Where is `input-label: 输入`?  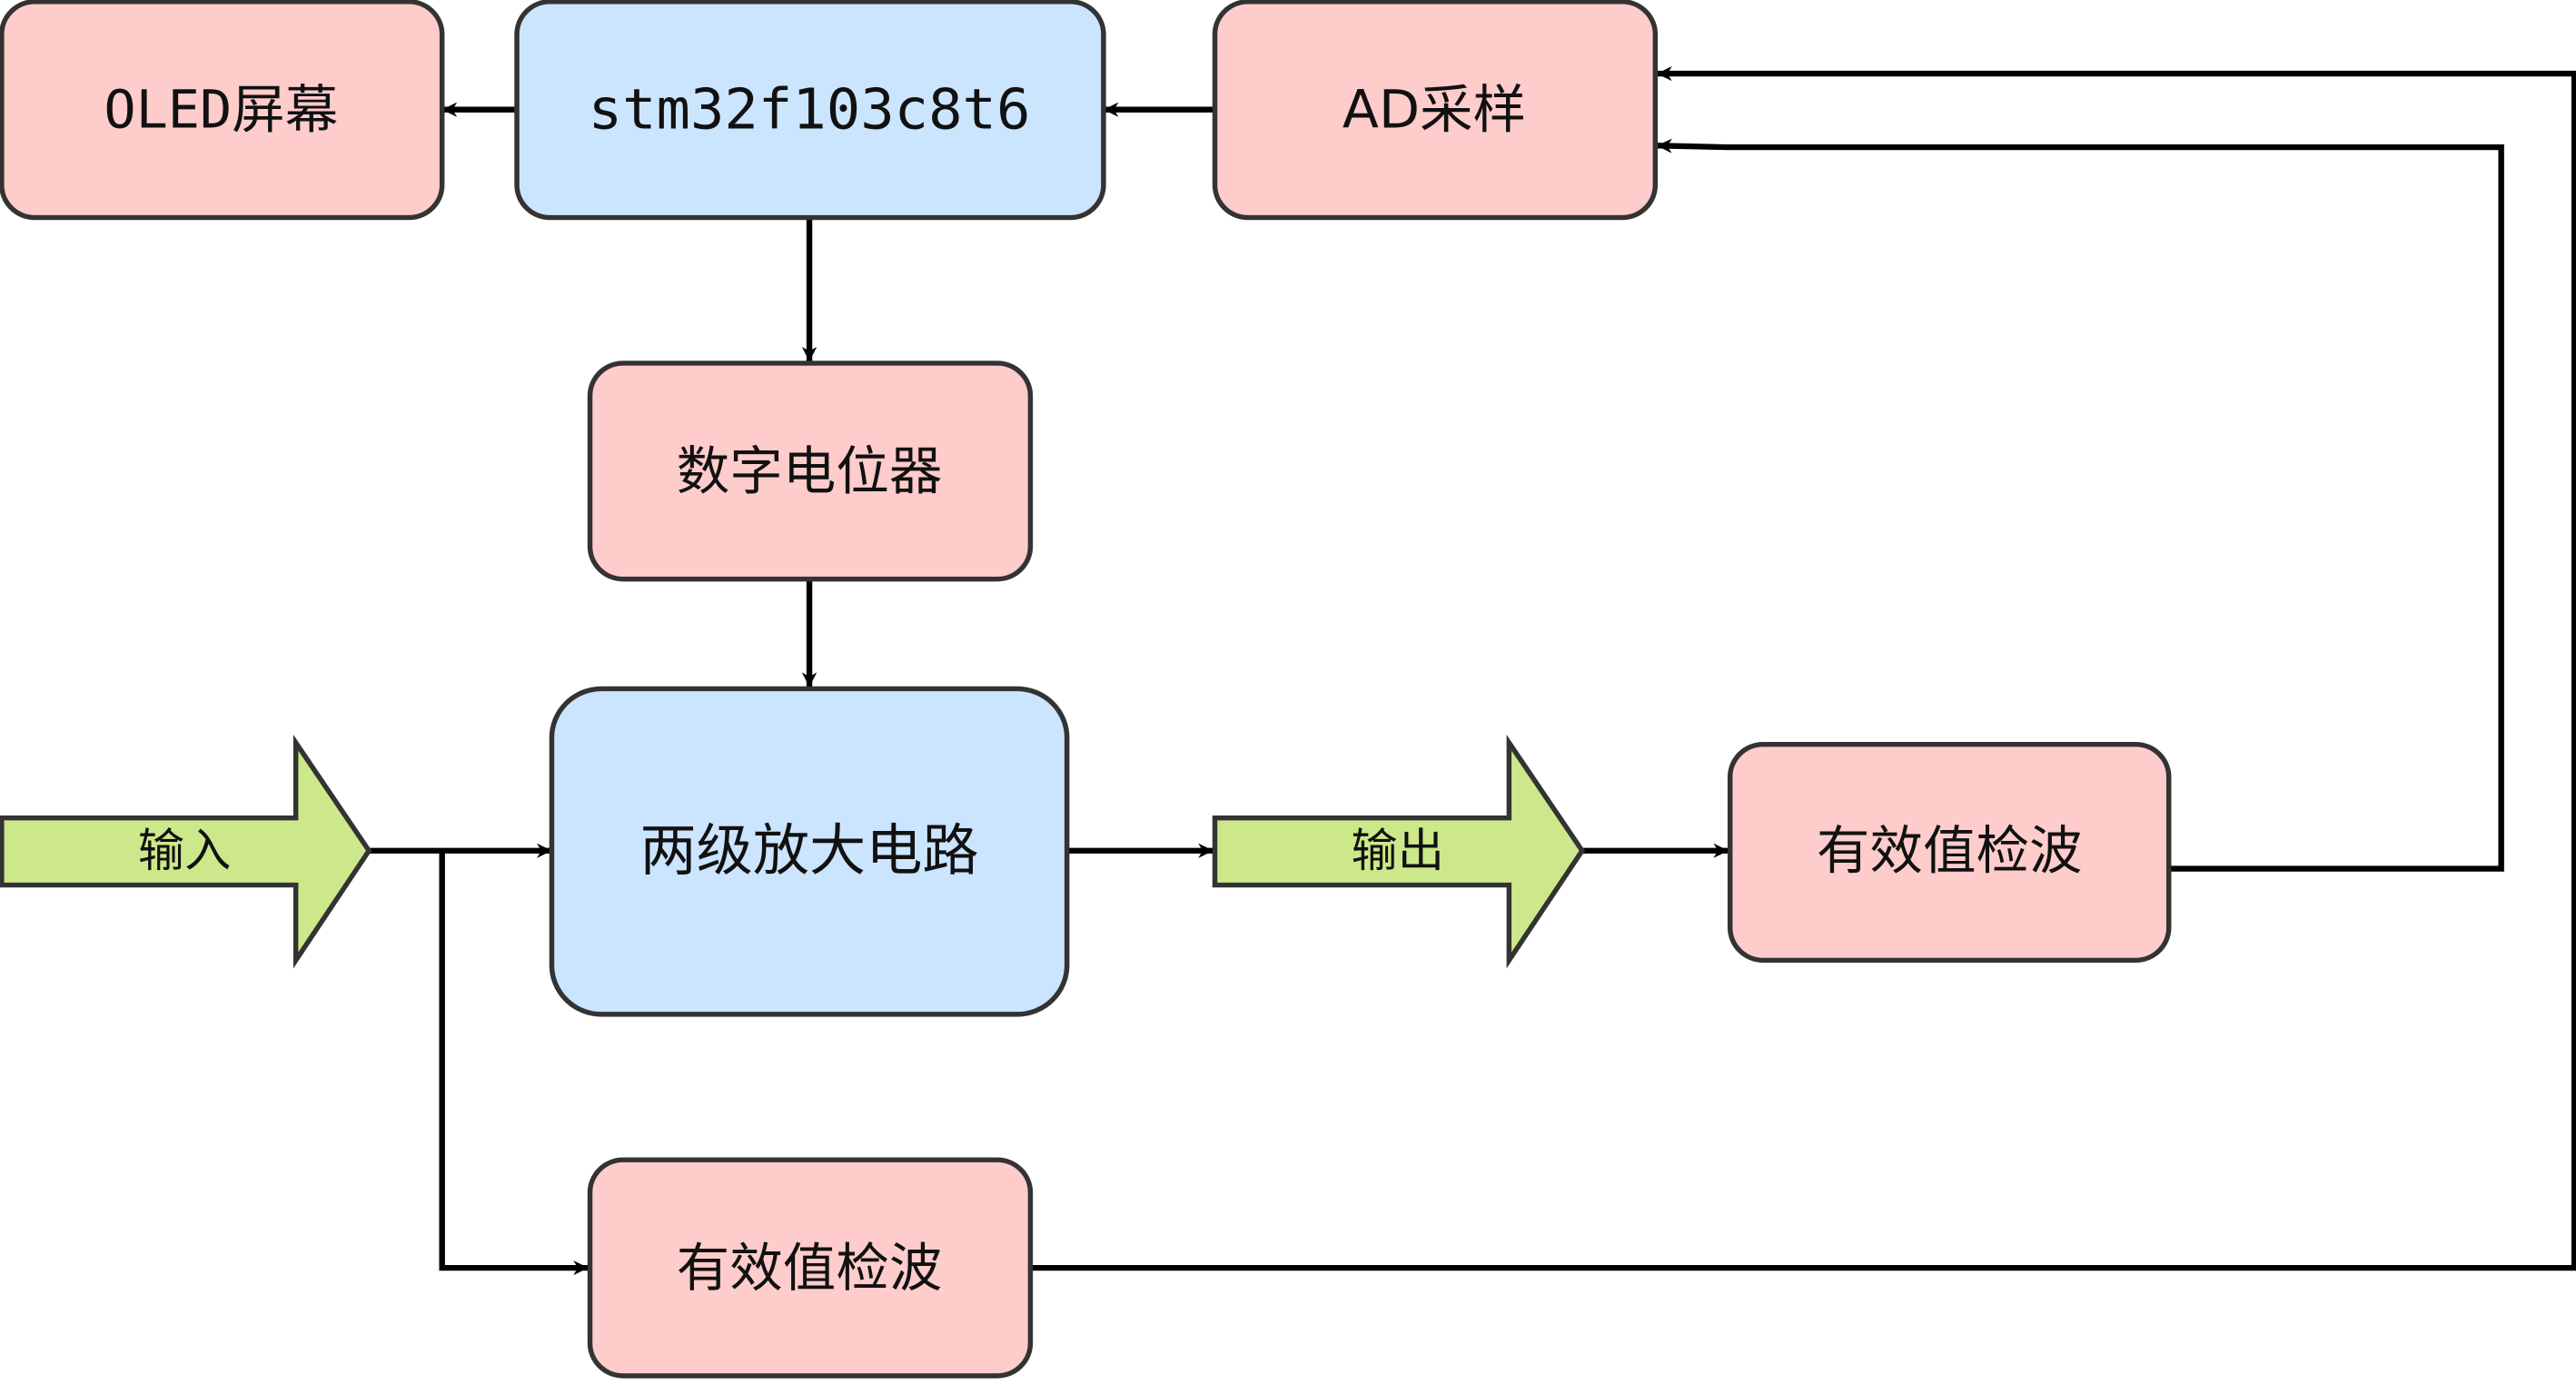
input-label: 输入 is located at coordinates (184, 850).